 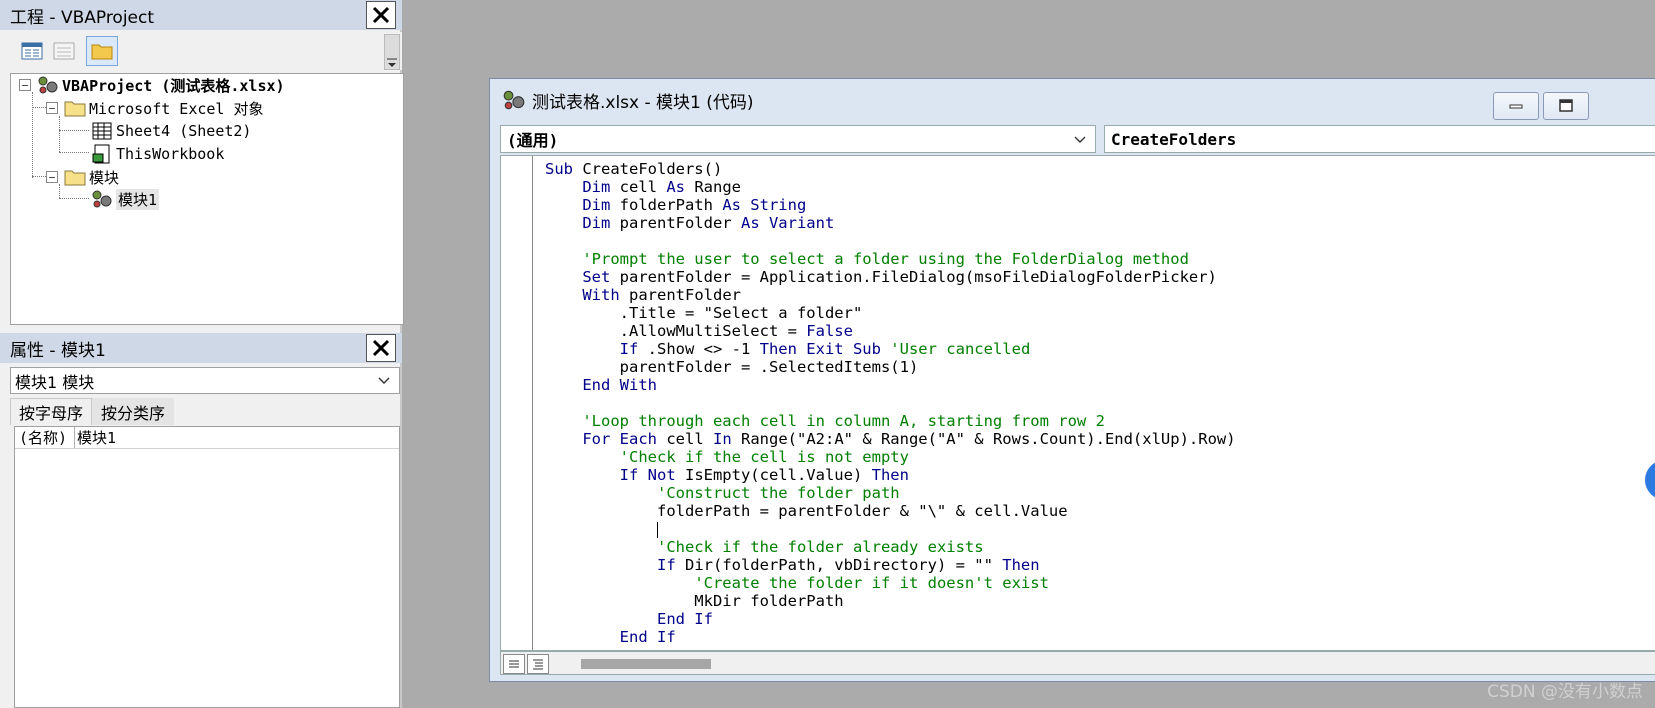 I want to click on minimize-button, so click(x=1516, y=106).